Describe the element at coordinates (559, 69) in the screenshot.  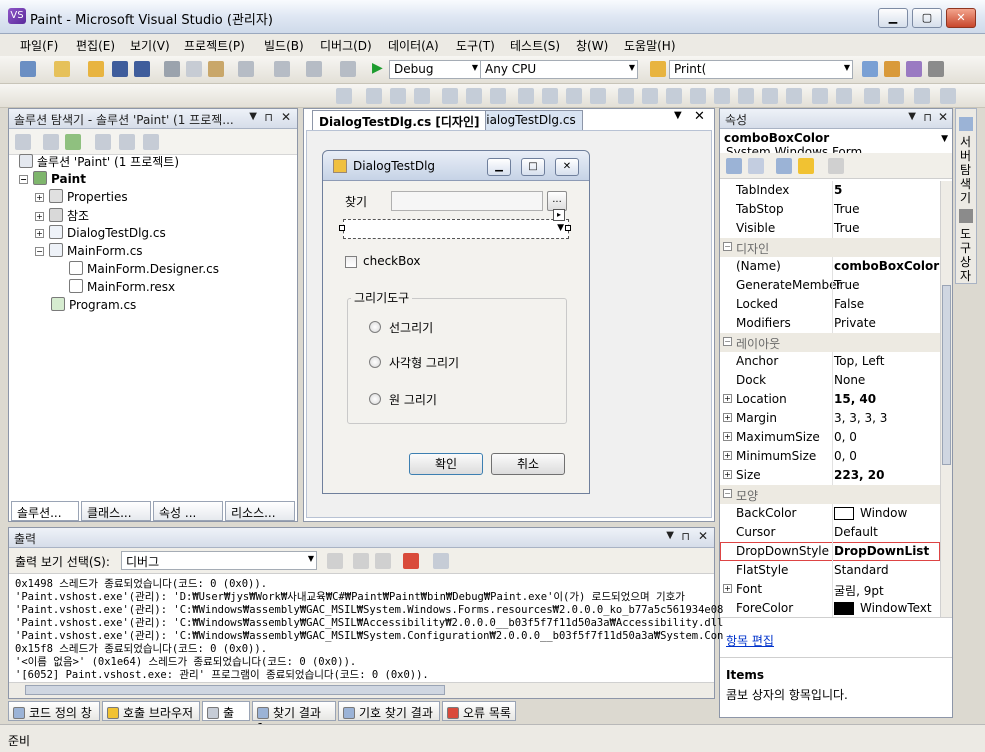
I see `platform-select: Any CPU ▼` at that location.